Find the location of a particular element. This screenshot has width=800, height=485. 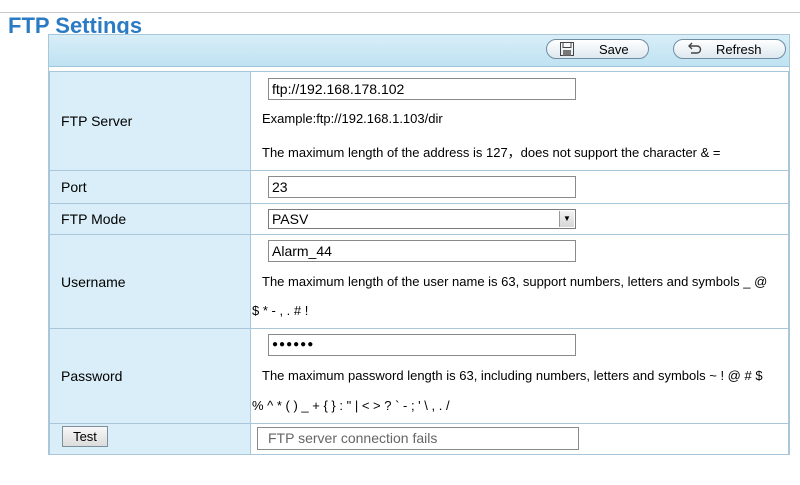

refresh-label: Refresh is located at coordinates (739, 49).